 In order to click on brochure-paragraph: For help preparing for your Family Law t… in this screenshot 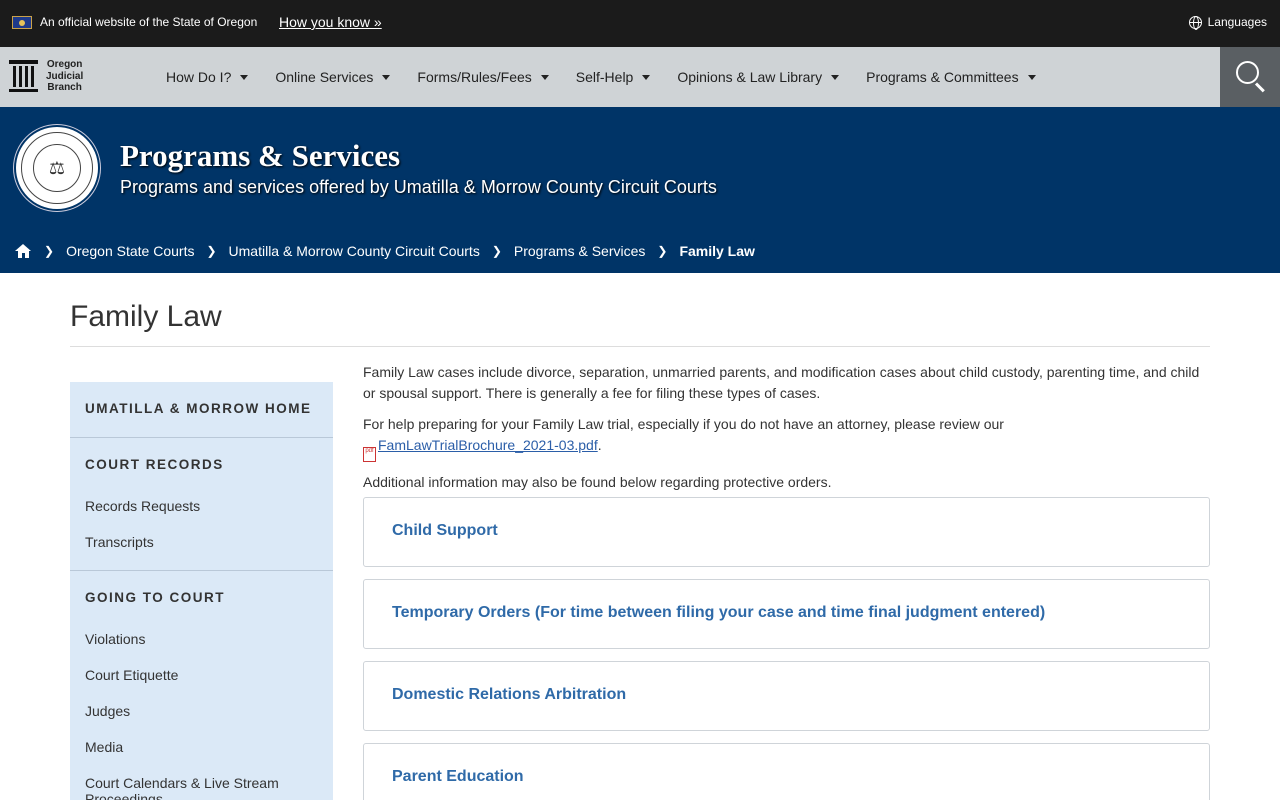, I will do `click(786, 438)`.